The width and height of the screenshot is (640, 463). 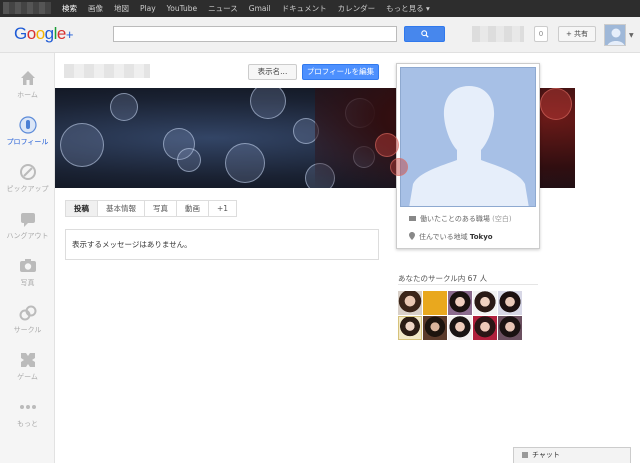 I want to click on sidebar-item-circles: サークル, so click(x=27, y=317).